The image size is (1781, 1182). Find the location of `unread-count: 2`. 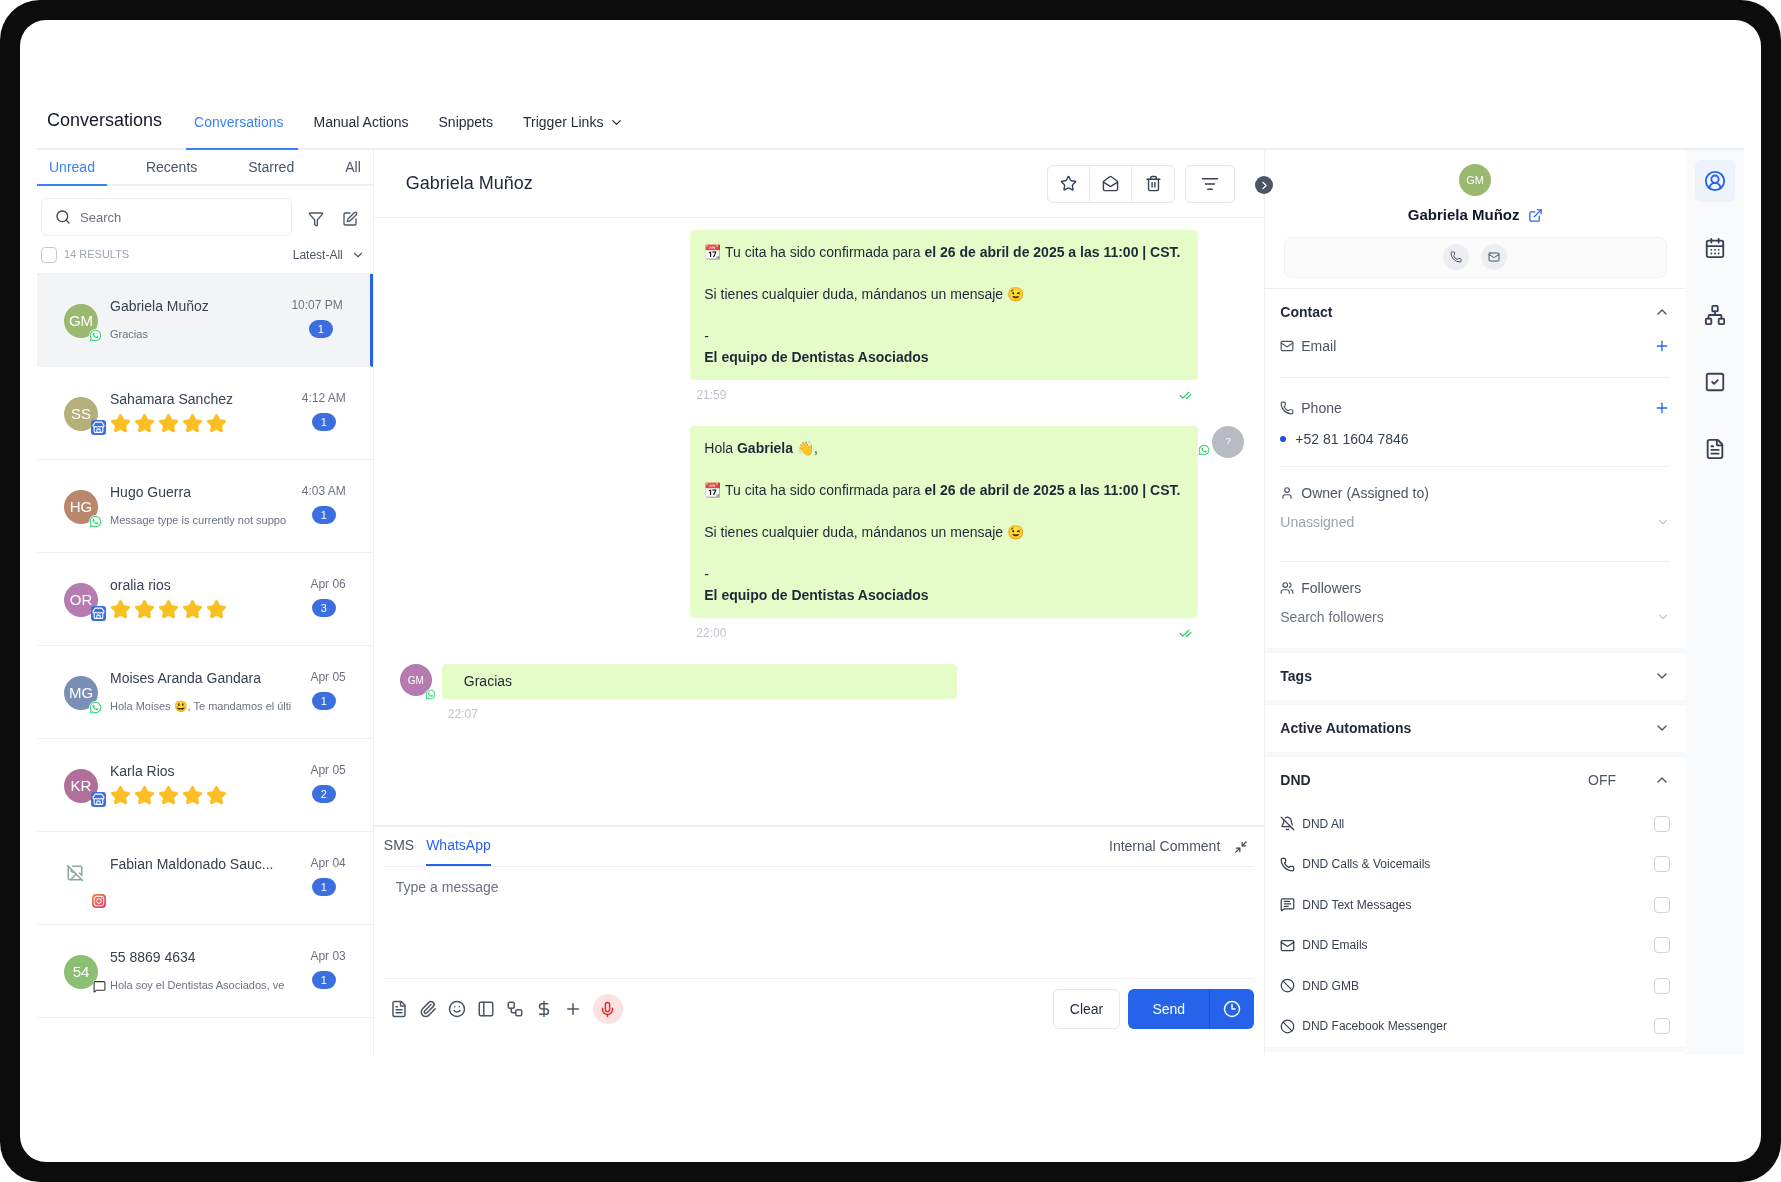

unread-count: 2 is located at coordinates (323, 794).